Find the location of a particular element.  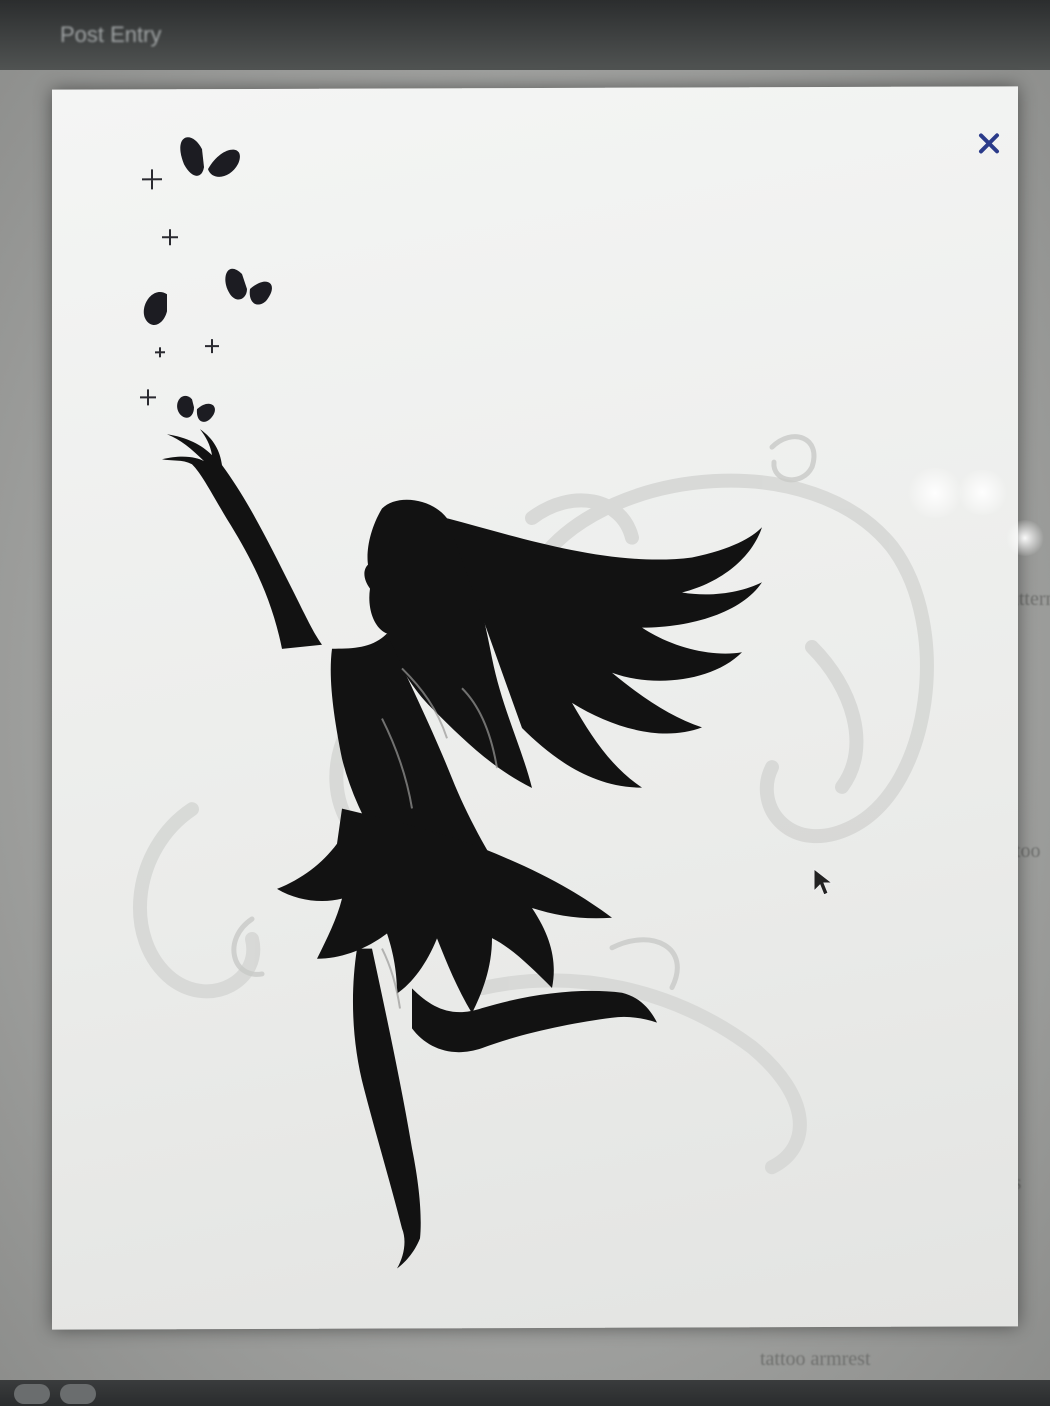

browser-top-bar: Post Entry is located at coordinates (525, 35).